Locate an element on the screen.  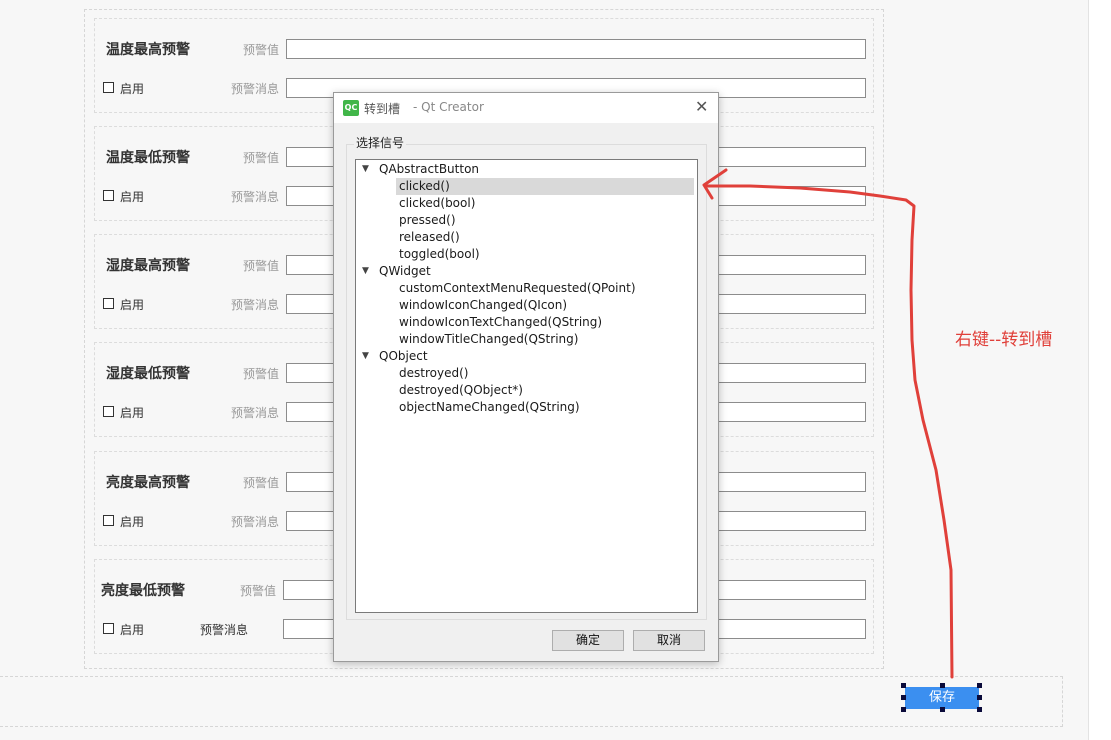
annotation-arrowhead is located at coordinates (715, 184).